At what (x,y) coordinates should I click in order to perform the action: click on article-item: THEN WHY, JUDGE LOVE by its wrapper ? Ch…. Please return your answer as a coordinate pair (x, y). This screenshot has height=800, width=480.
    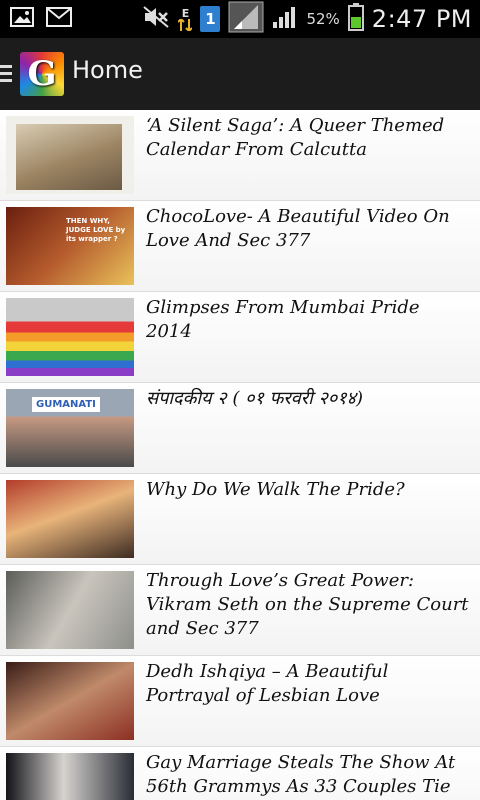
    Looking at the image, I should click on (240, 246).